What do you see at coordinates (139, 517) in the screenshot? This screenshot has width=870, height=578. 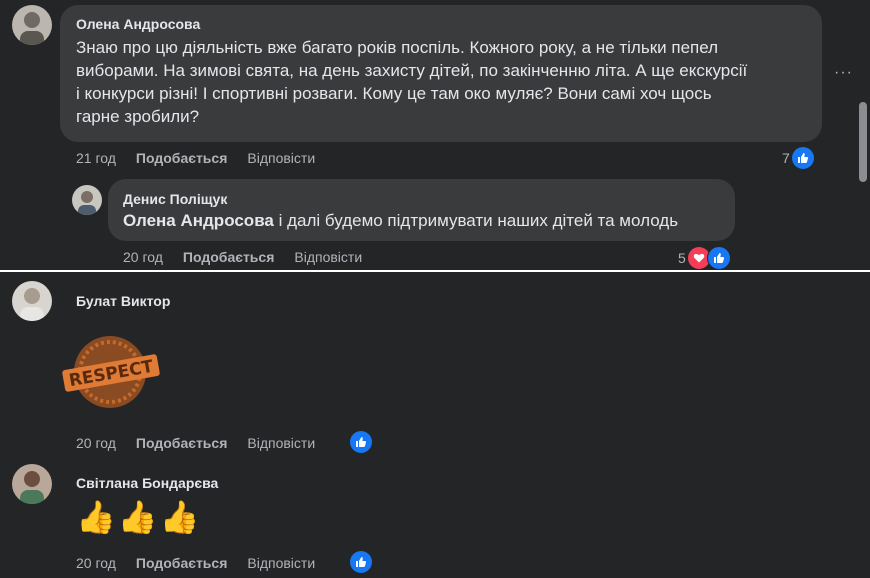 I see `thumbs-up-emoji: 👍👍👍` at bounding box center [139, 517].